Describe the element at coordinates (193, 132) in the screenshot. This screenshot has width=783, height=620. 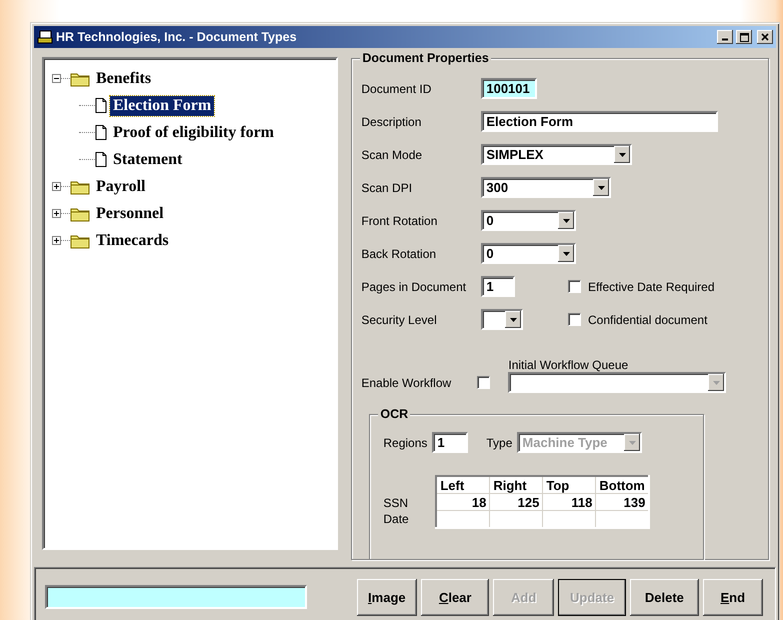
I see `tree-item: Proof of eligibility form` at that location.